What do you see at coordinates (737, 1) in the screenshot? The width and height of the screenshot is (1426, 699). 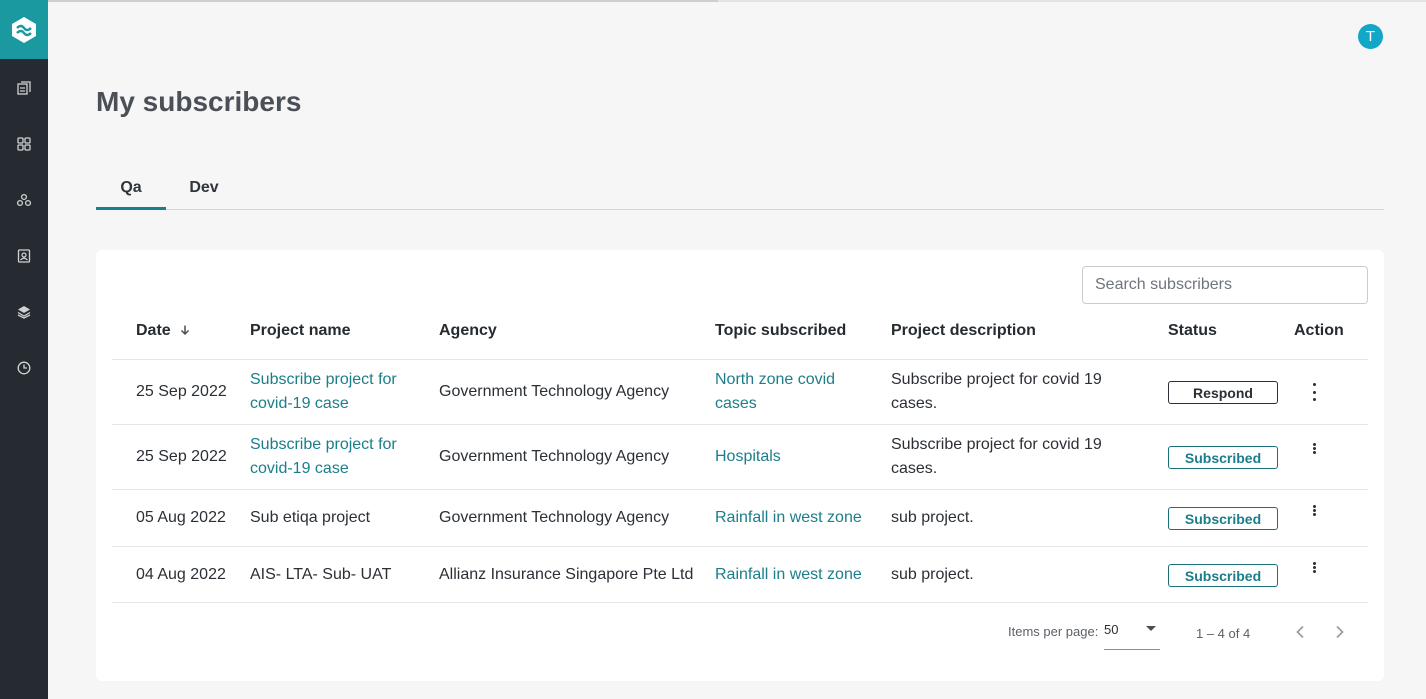 I see `top-progress-line` at bounding box center [737, 1].